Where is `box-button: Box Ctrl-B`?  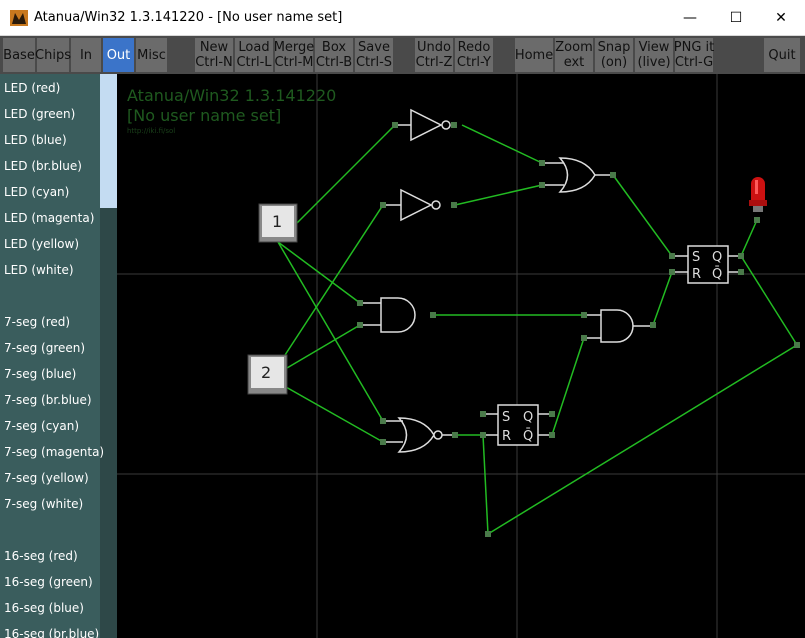
box-button: Box Ctrl-B is located at coordinates (334, 55).